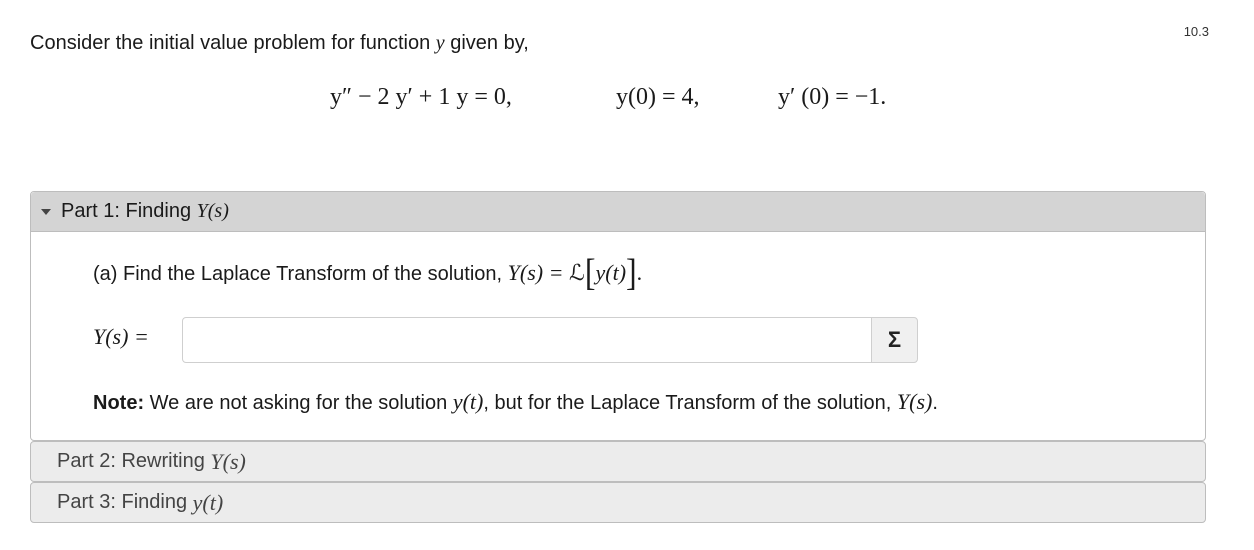 The image size is (1254, 550). I want to click on note-math-2: Y(s), so click(914, 401).